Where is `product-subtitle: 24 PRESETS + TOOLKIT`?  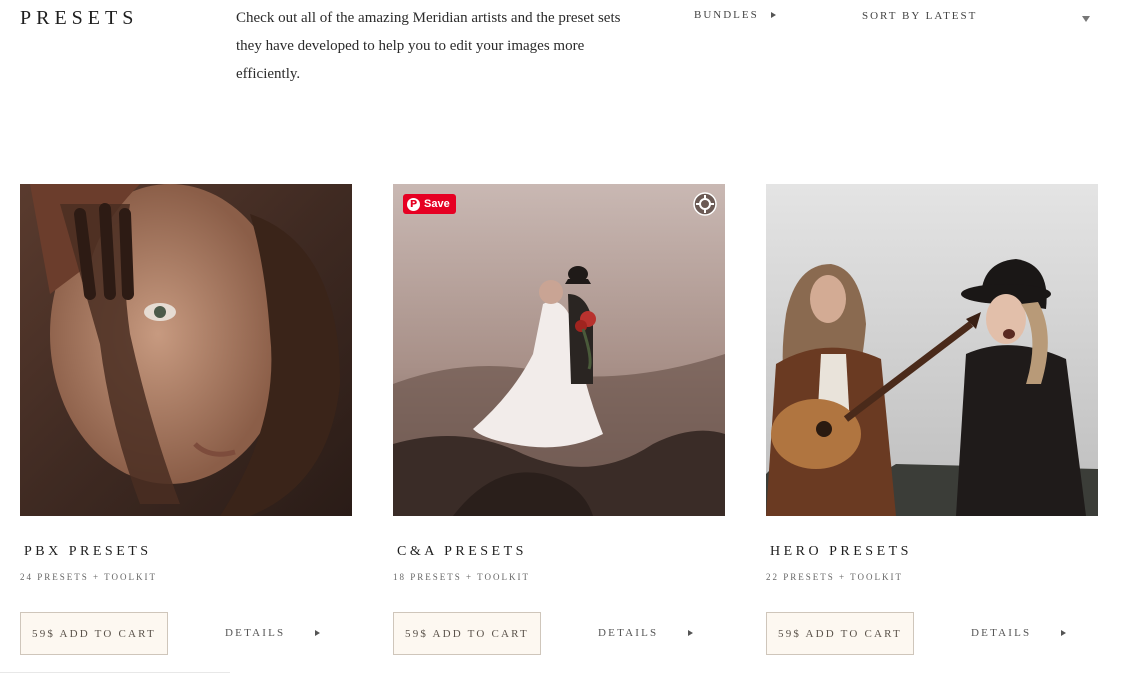 product-subtitle: 24 PRESETS + TOOLKIT is located at coordinates (89, 577).